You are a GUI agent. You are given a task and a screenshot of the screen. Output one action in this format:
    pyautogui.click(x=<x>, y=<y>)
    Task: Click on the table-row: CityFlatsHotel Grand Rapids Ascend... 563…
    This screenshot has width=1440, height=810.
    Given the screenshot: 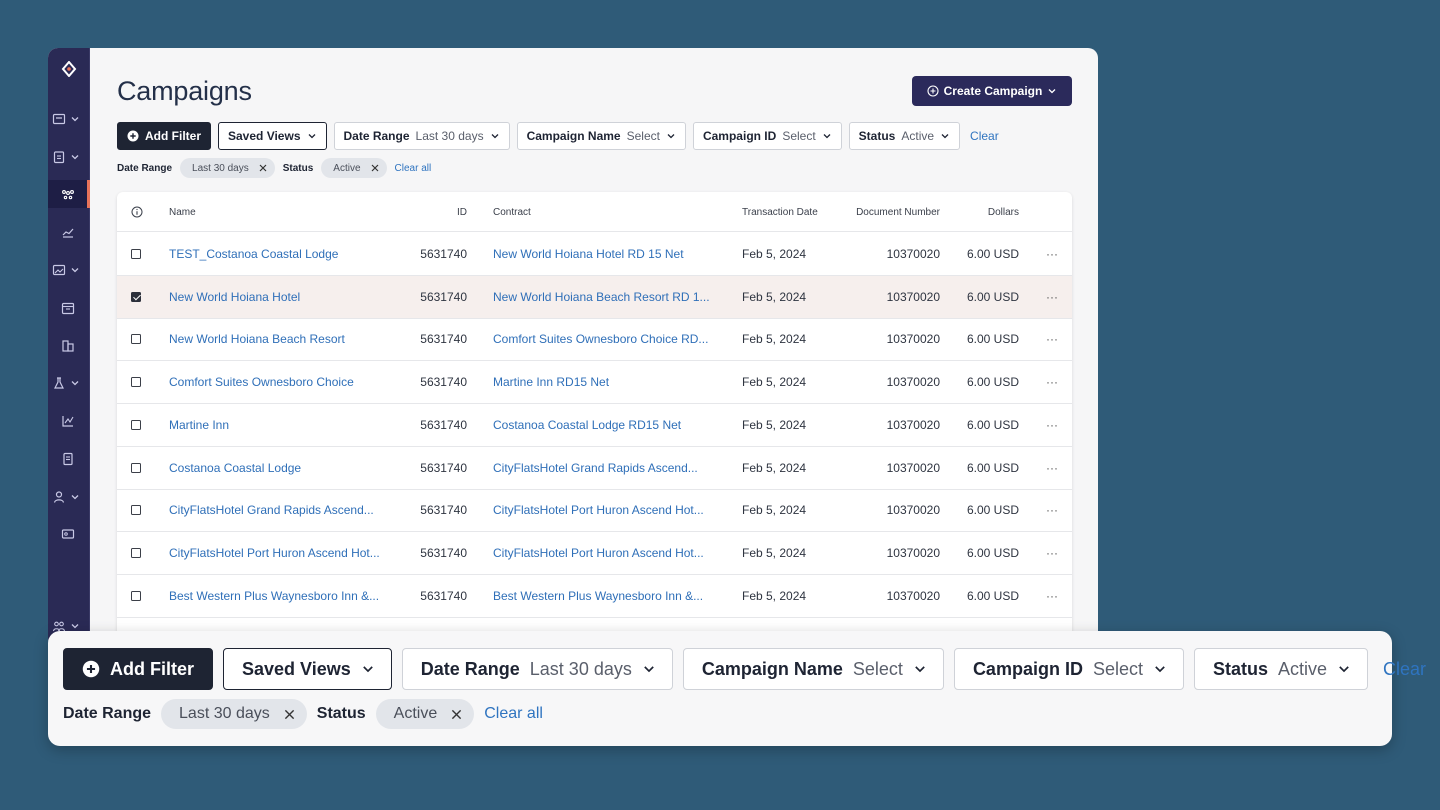 What is the action you would take?
    pyautogui.click(x=594, y=511)
    